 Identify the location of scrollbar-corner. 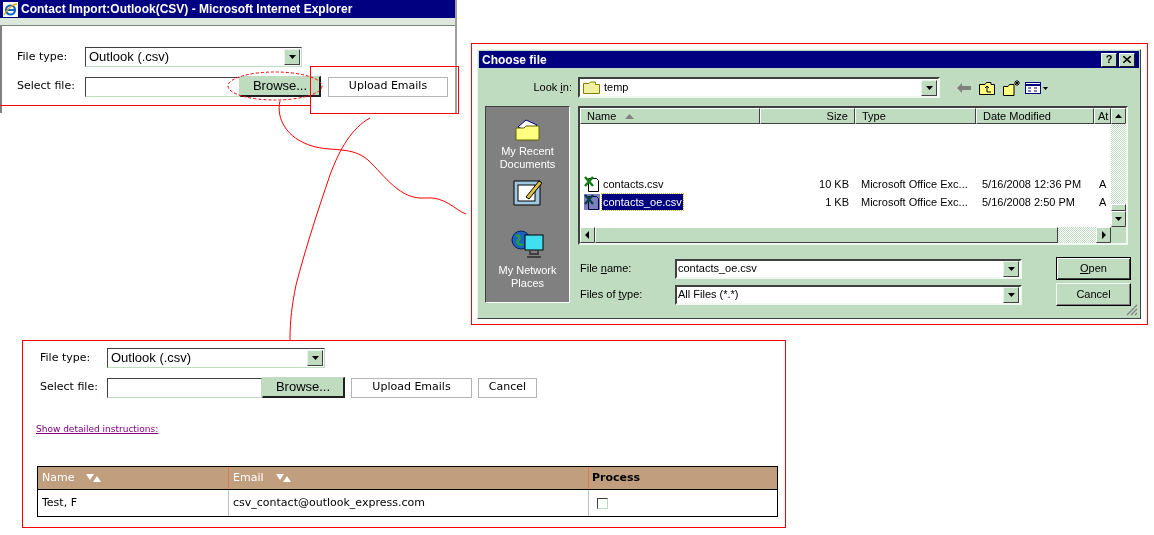
(1118, 235).